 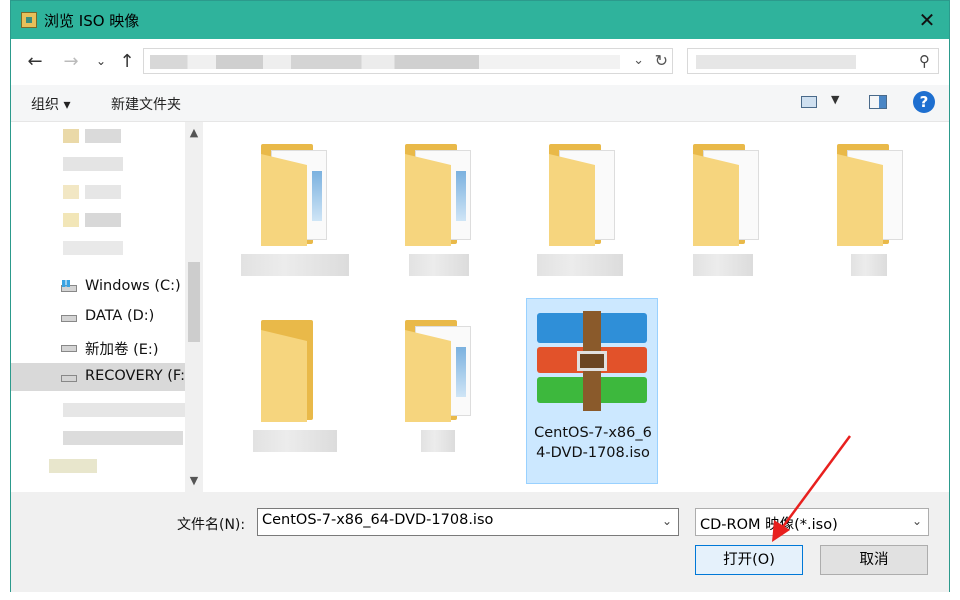 I want to click on nav-item-label: 新加卷 (E:), so click(x=122, y=350).